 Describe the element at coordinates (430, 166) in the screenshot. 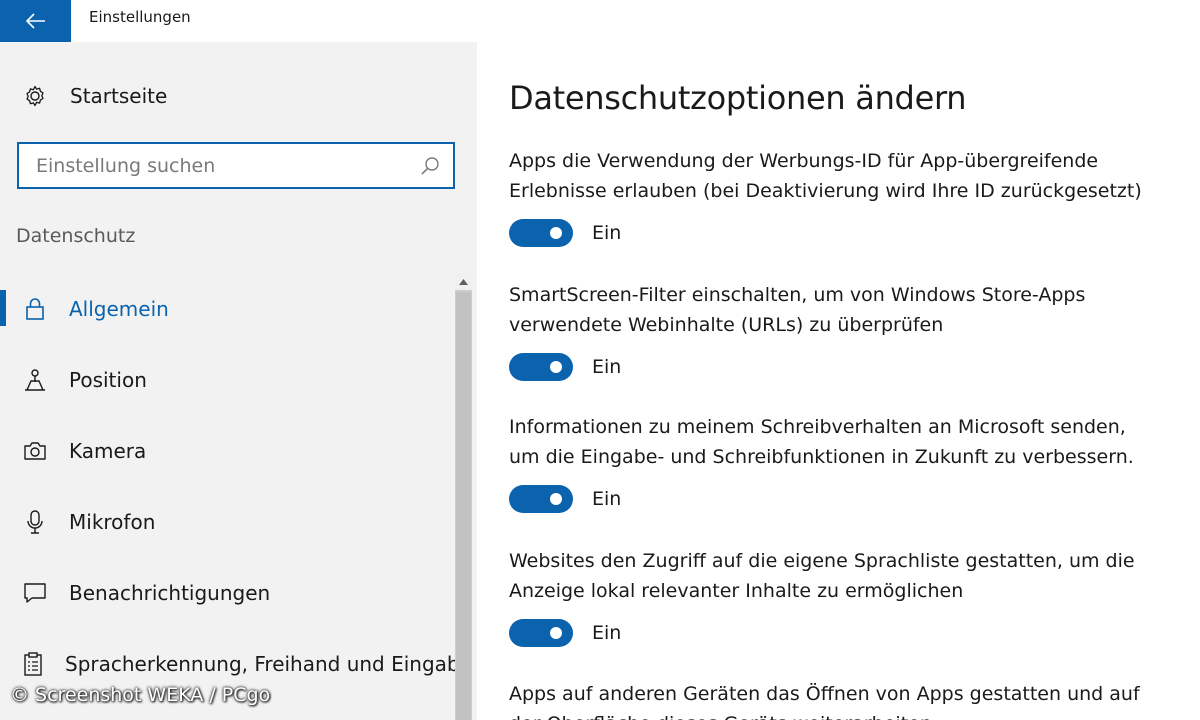

I see `search-icon` at that location.